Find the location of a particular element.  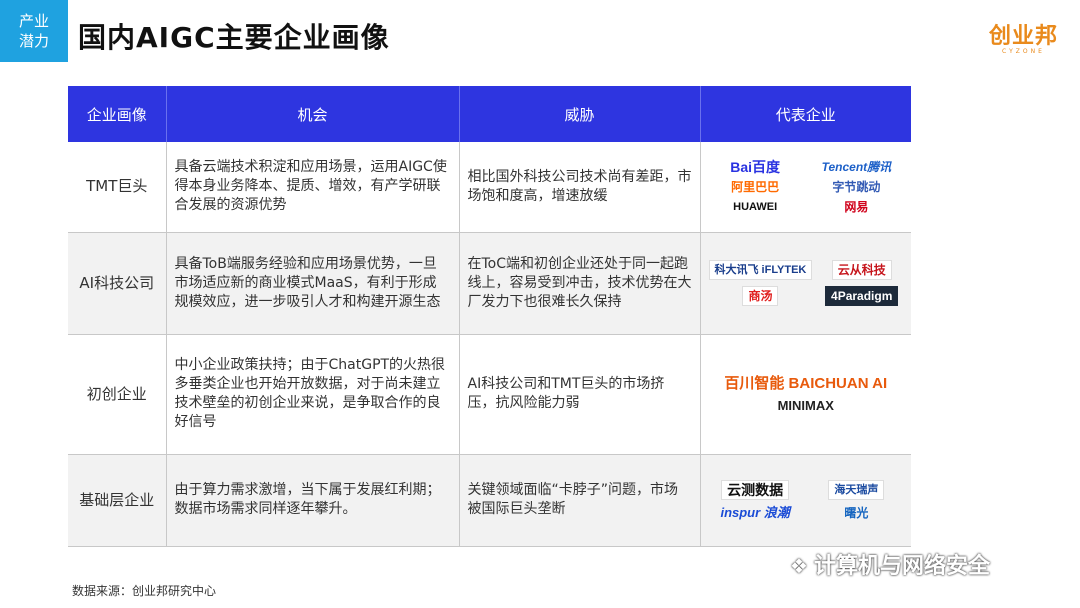

row-category: AI科技公司 is located at coordinates (117, 283).